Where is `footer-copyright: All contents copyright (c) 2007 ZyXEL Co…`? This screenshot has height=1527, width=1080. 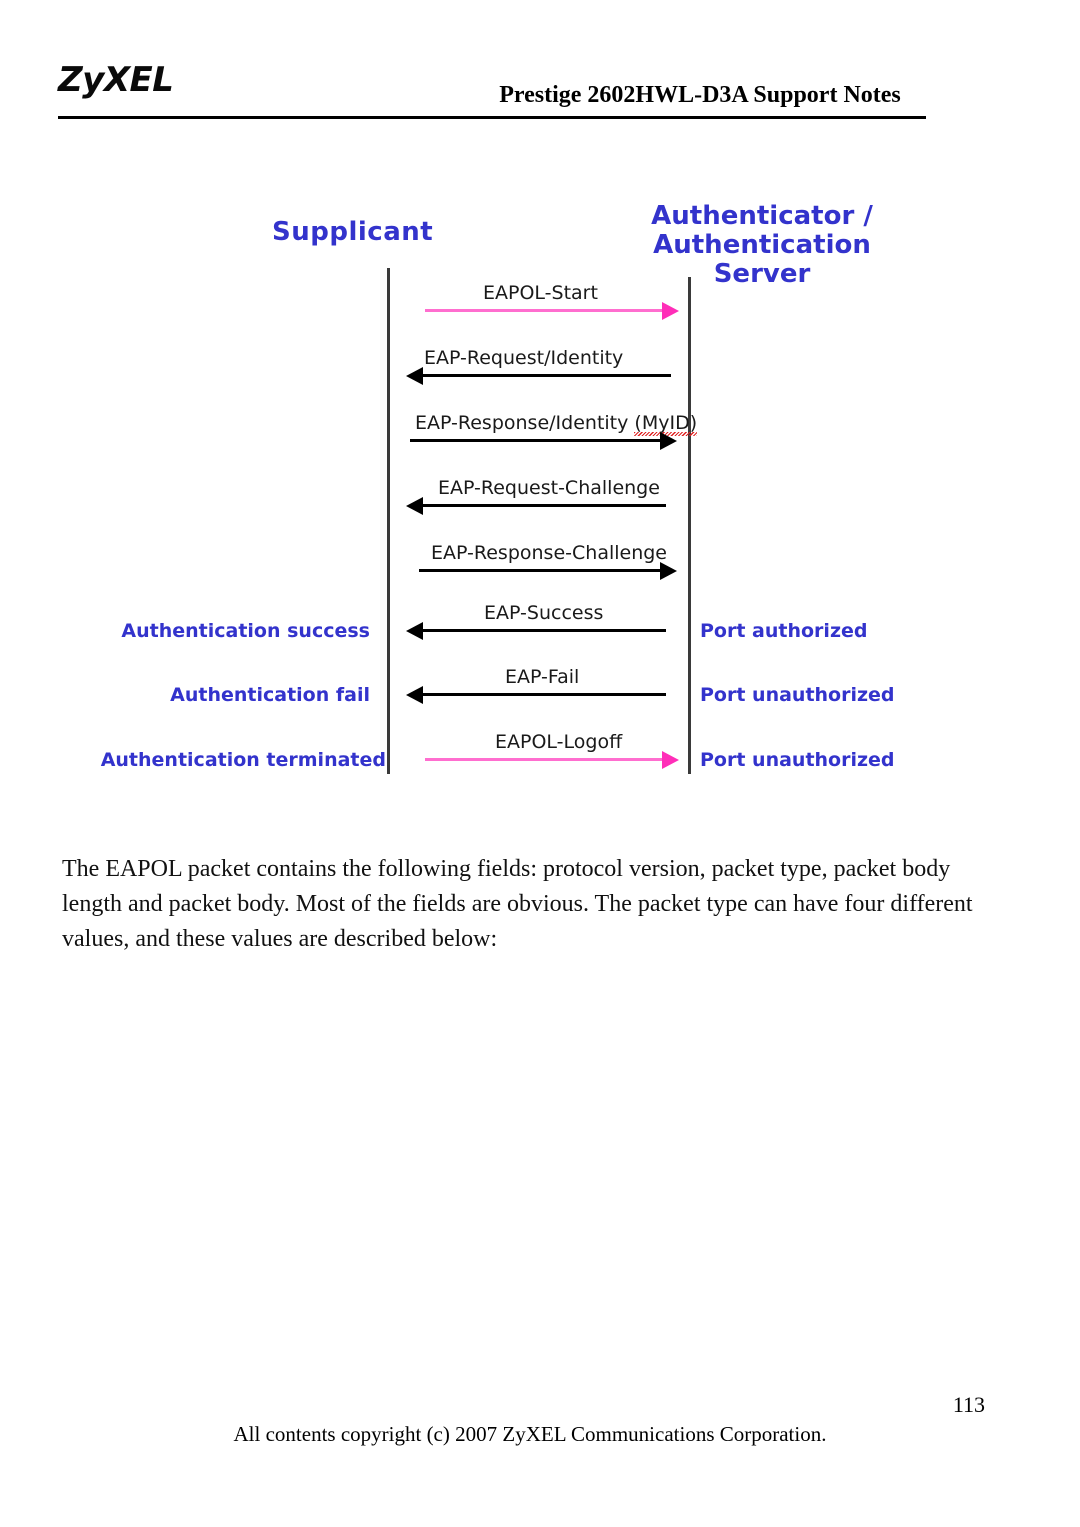 footer-copyright: All contents copyright (c) 2007 ZyXEL Co… is located at coordinates (530, 1434).